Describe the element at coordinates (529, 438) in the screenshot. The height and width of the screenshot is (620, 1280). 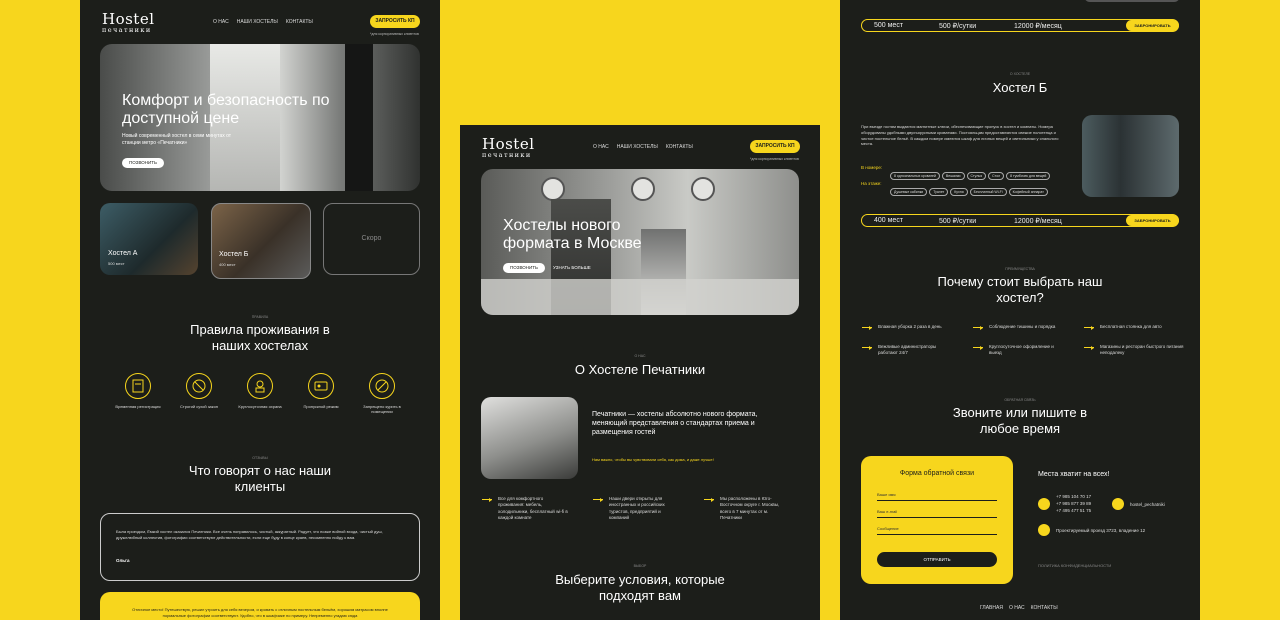
I see `about-photo-building` at that location.